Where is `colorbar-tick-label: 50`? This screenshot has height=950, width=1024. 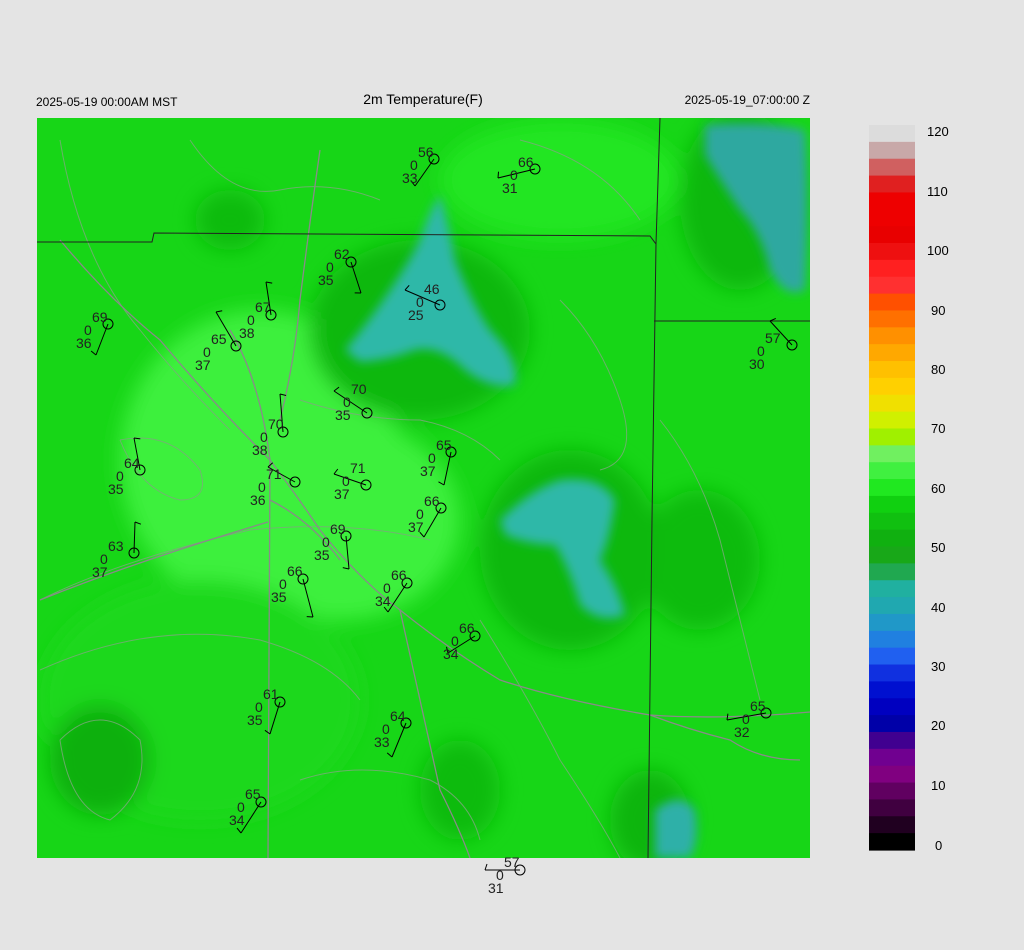
colorbar-tick-label: 50 is located at coordinates (938, 547).